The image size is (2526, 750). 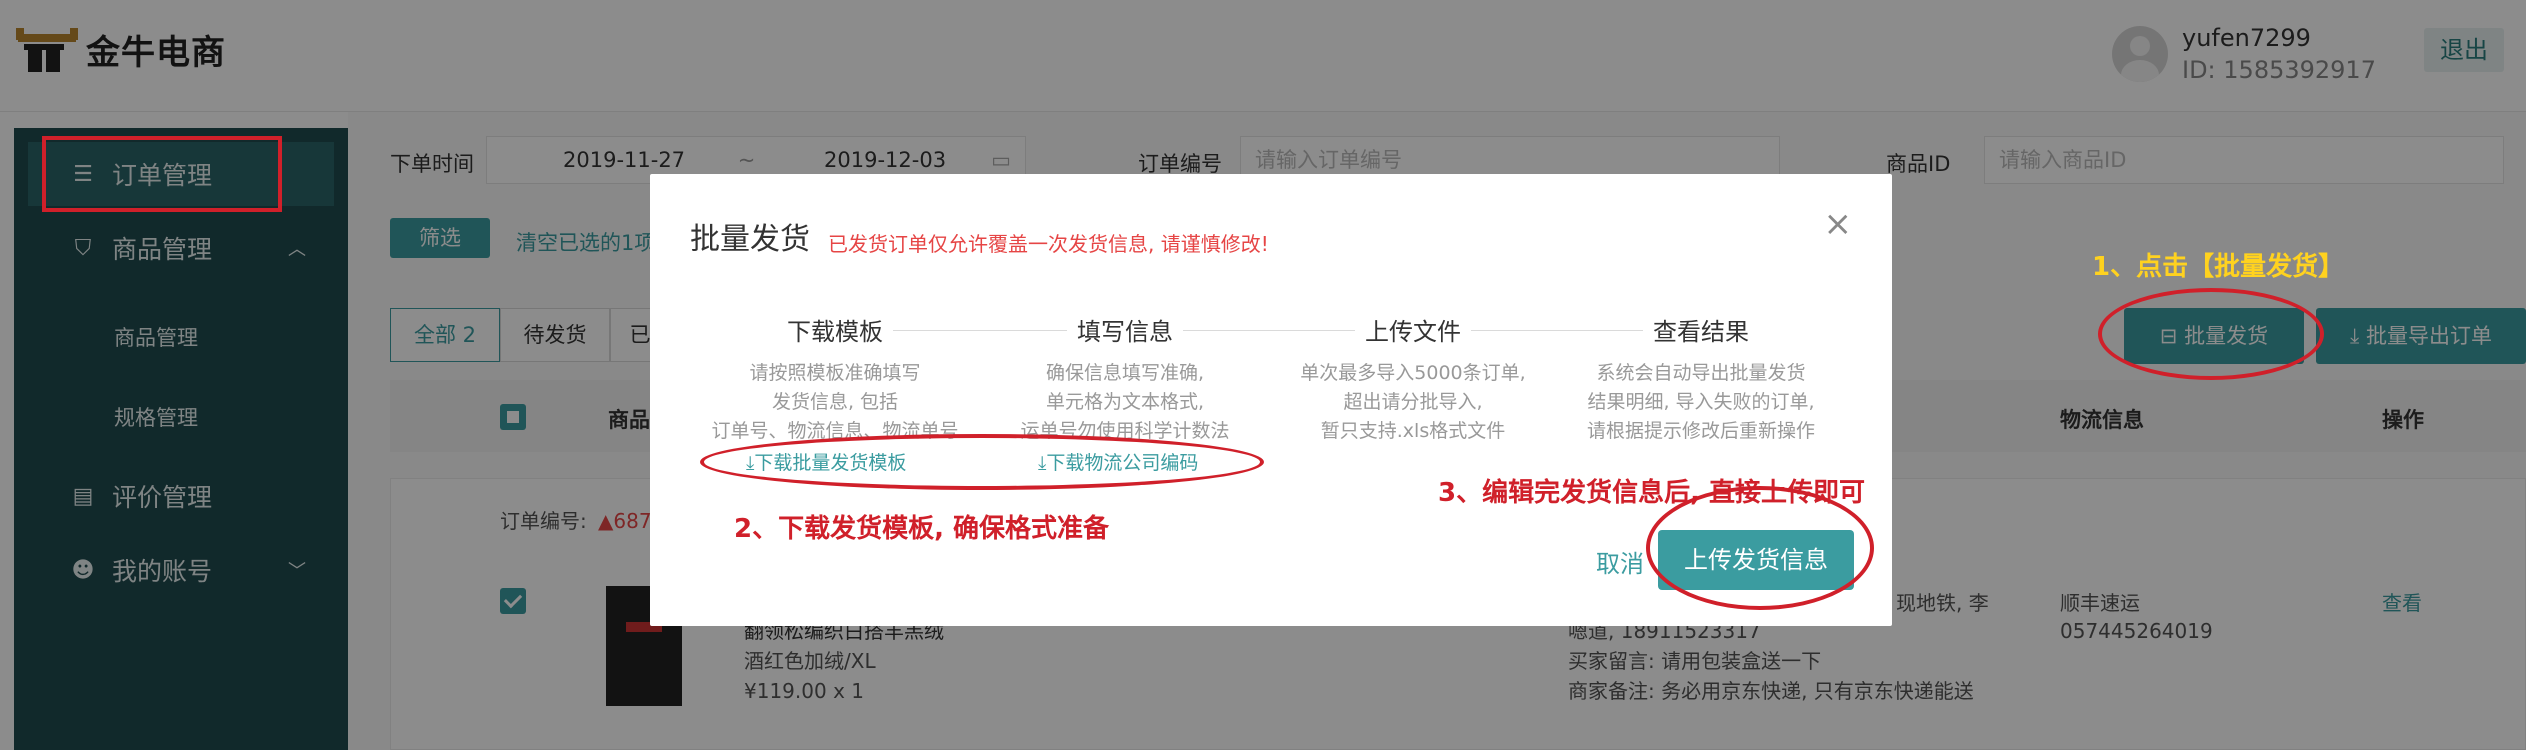 I want to click on step-desc-line: 暂只支持.xls格式文件, so click(x=1413, y=431).